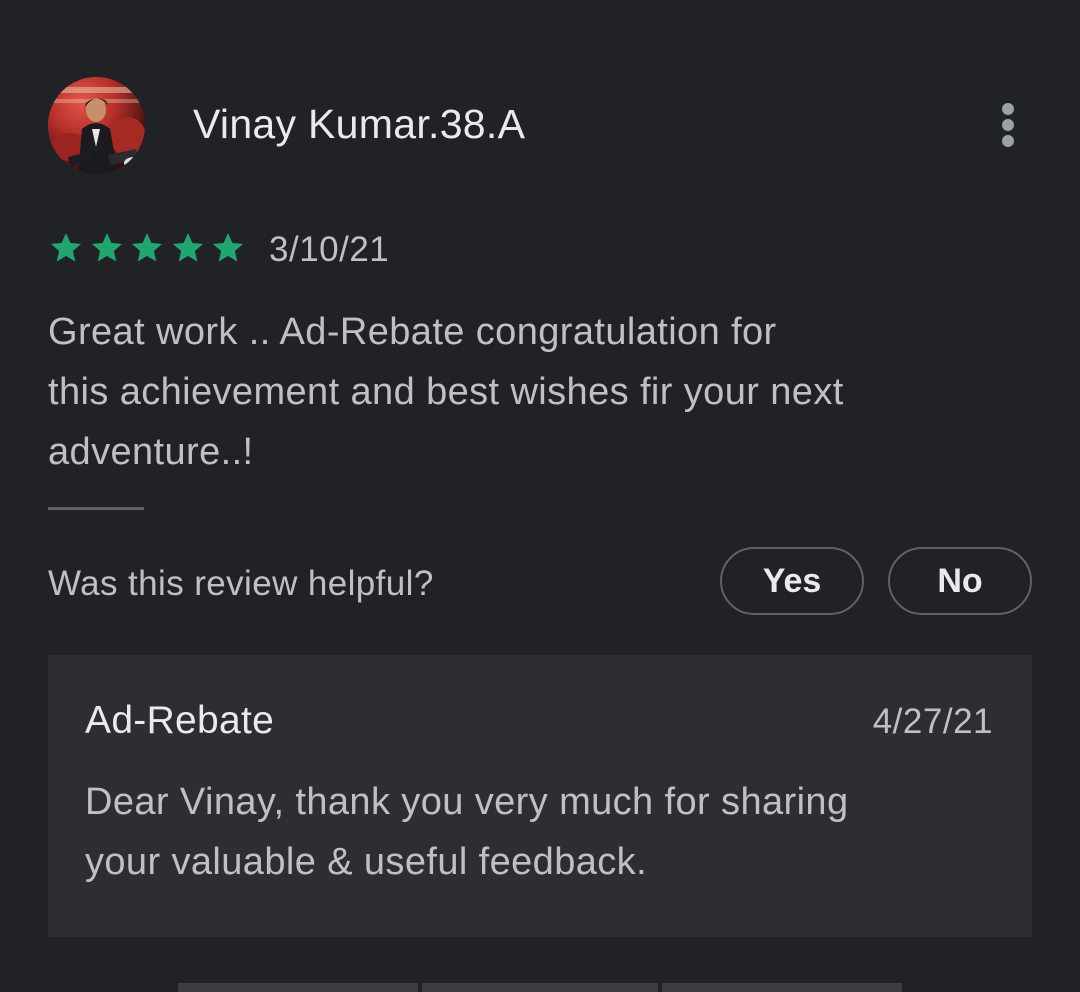 The width and height of the screenshot is (1080, 992). I want to click on developer-name: Ad-Rebate, so click(180, 720).